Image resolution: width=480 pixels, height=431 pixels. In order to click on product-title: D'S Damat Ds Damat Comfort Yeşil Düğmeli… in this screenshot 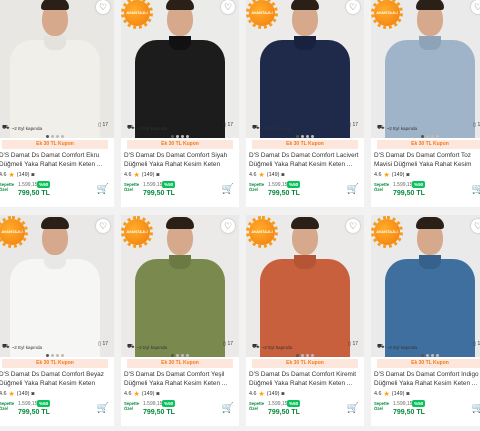, I will do `click(180, 379)`.